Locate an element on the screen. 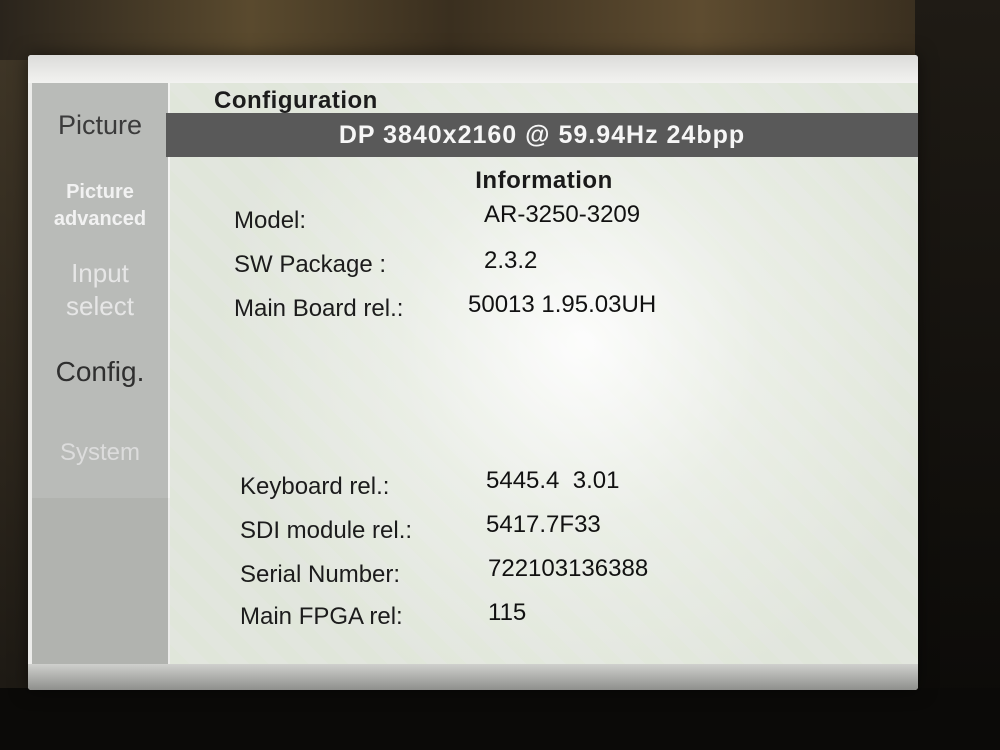 This screenshot has height=750, width=1000. info-label: Serial Number: is located at coordinates (320, 574).